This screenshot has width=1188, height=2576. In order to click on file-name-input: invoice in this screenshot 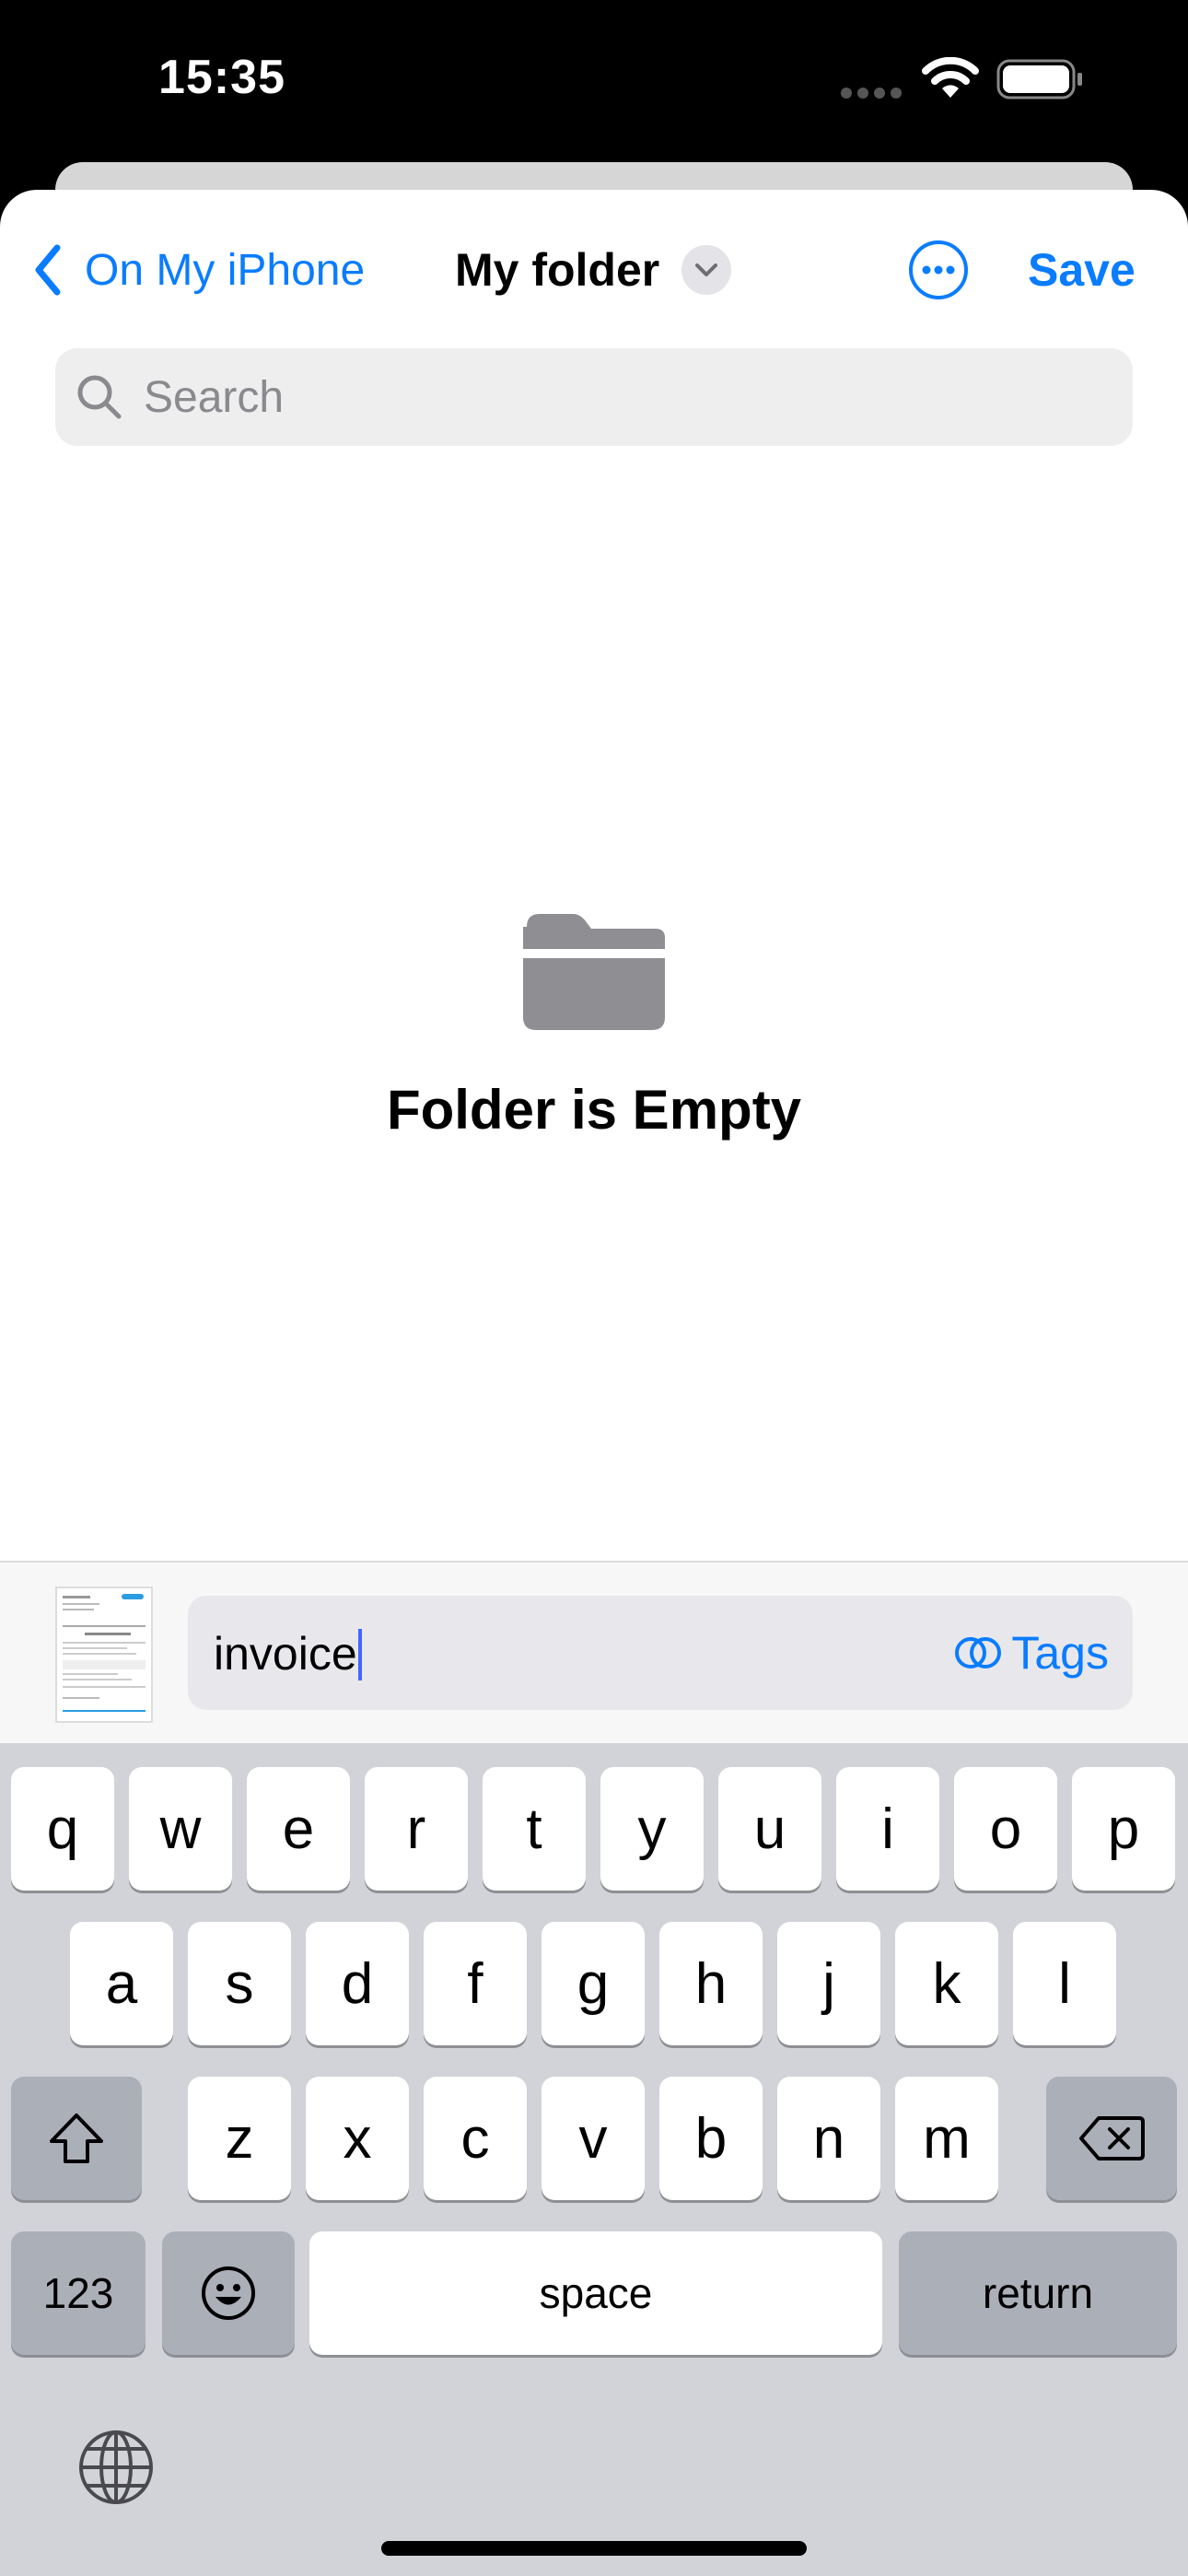, I will do `click(288, 1653)`.